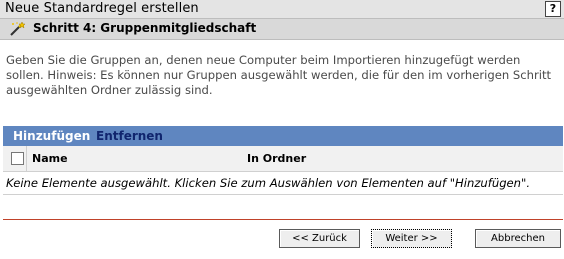  Describe the element at coordinates (51, 136) in the screenshot. I see `add-link: Hinzufügen` at that location.